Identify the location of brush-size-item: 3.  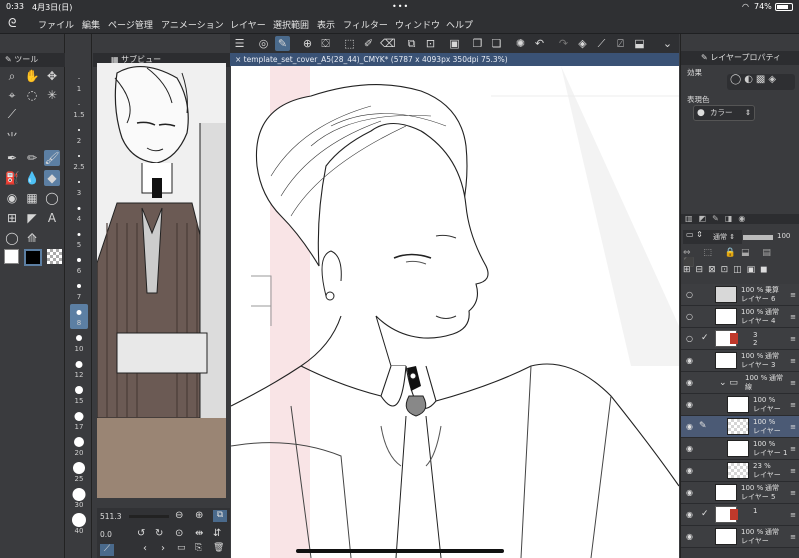
(79, 186).